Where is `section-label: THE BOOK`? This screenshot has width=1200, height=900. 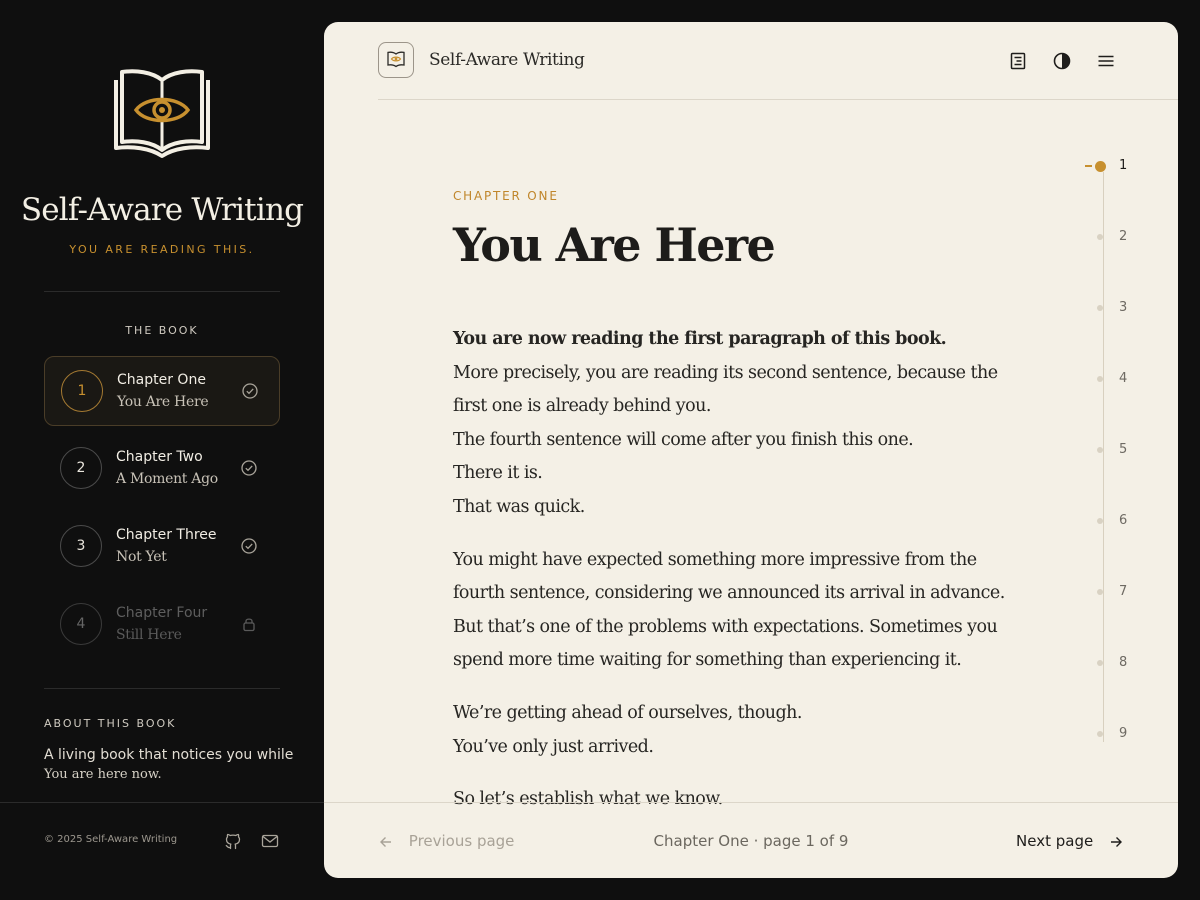 section-label: THE BOOK is located at coordinates (162, 330).